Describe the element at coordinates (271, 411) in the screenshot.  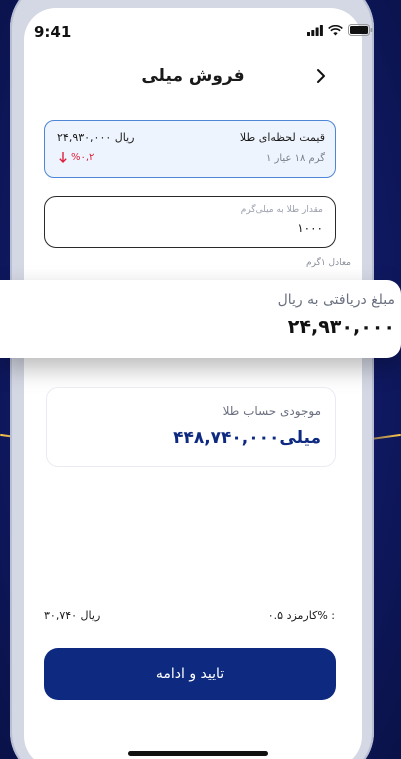
I see `gold-balance-title: موجودی حساب طلا` at that location.